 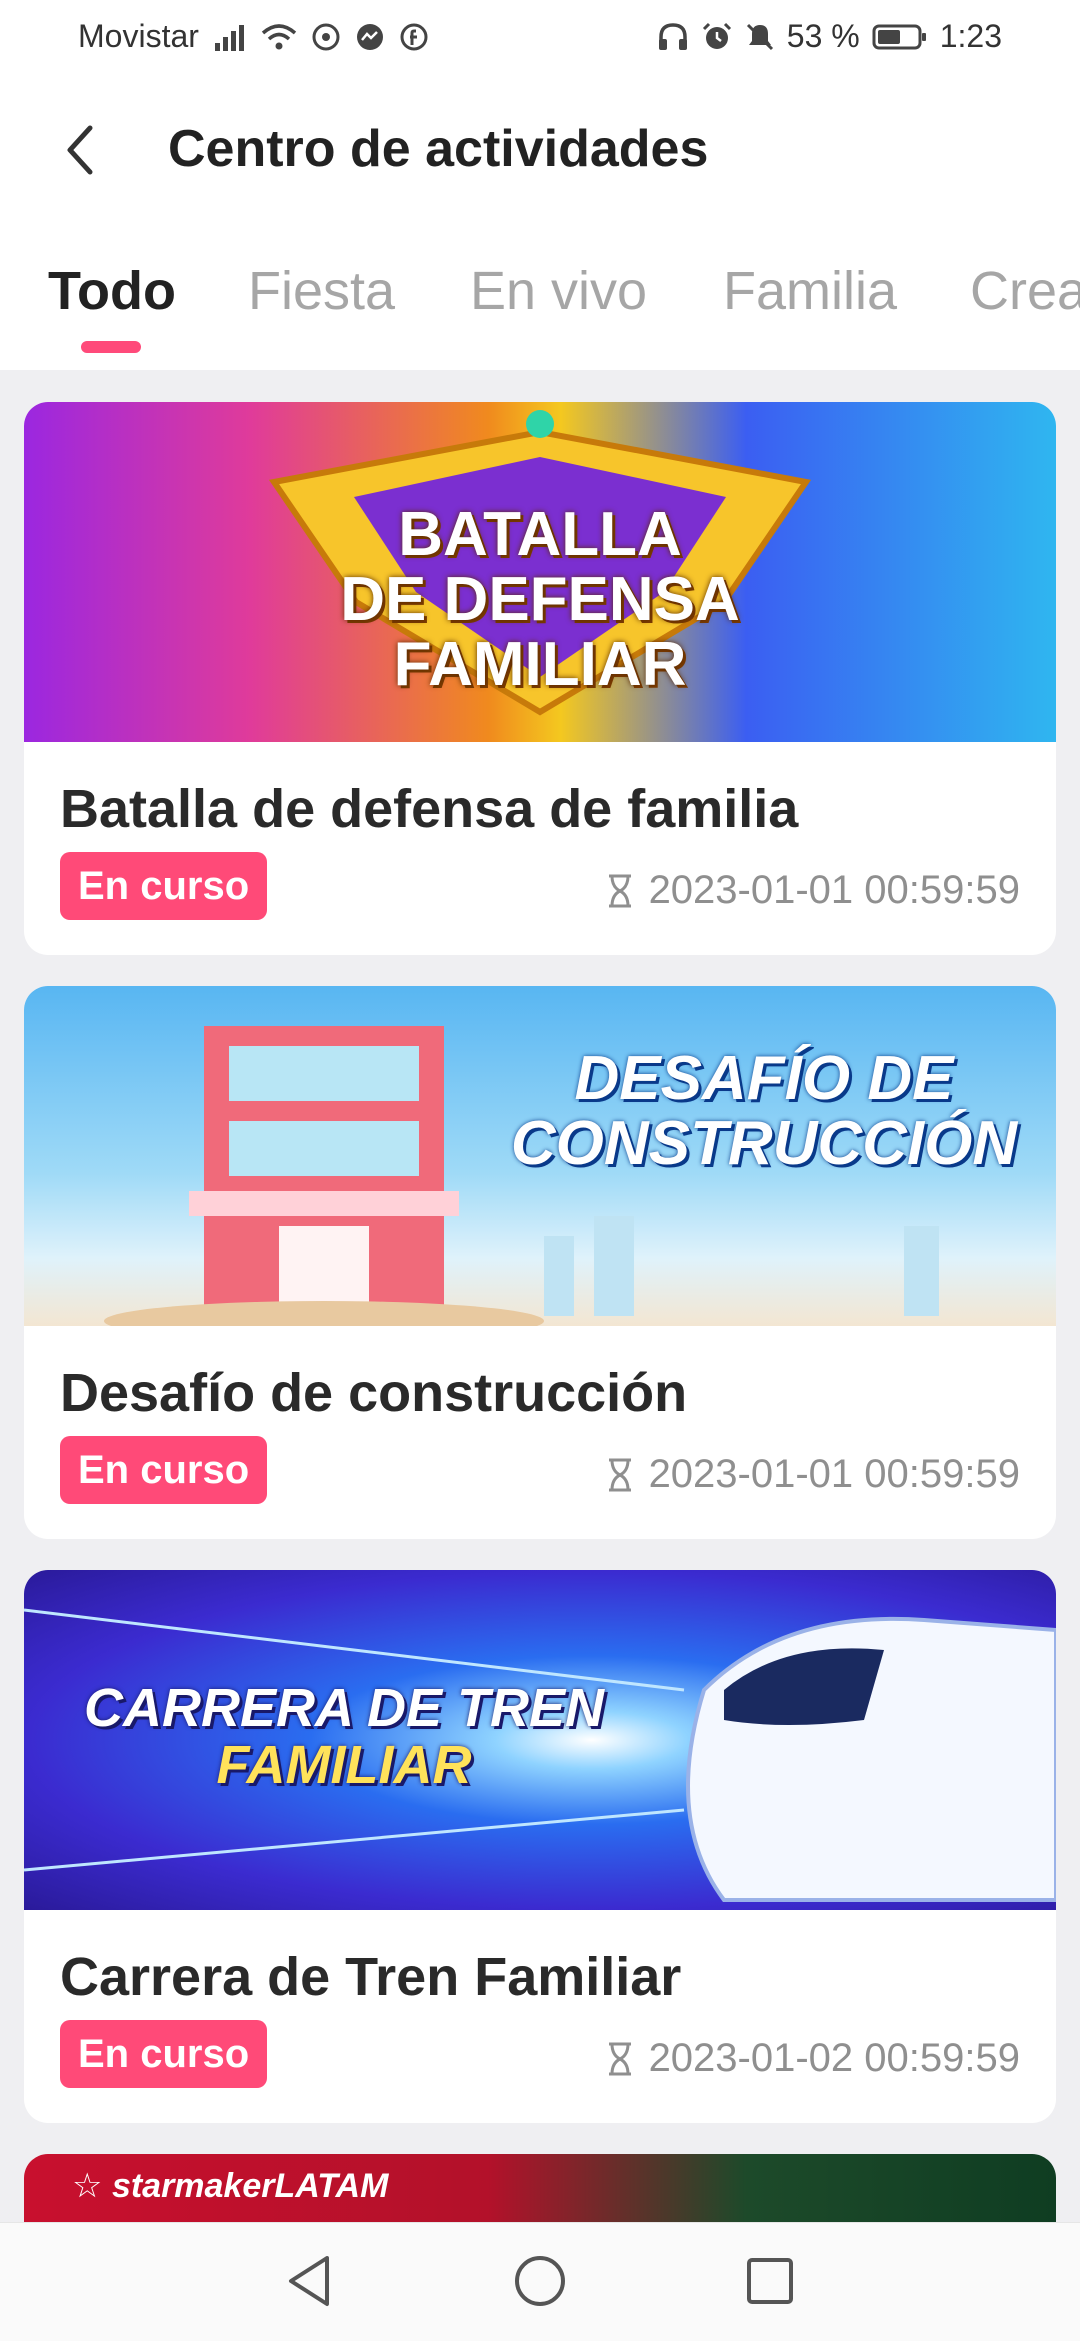 What do you see at coordinates (374, 1393) in the screenshot?
I see `activity-title: Desafío de construcción` at bounding box center [374, 1393].